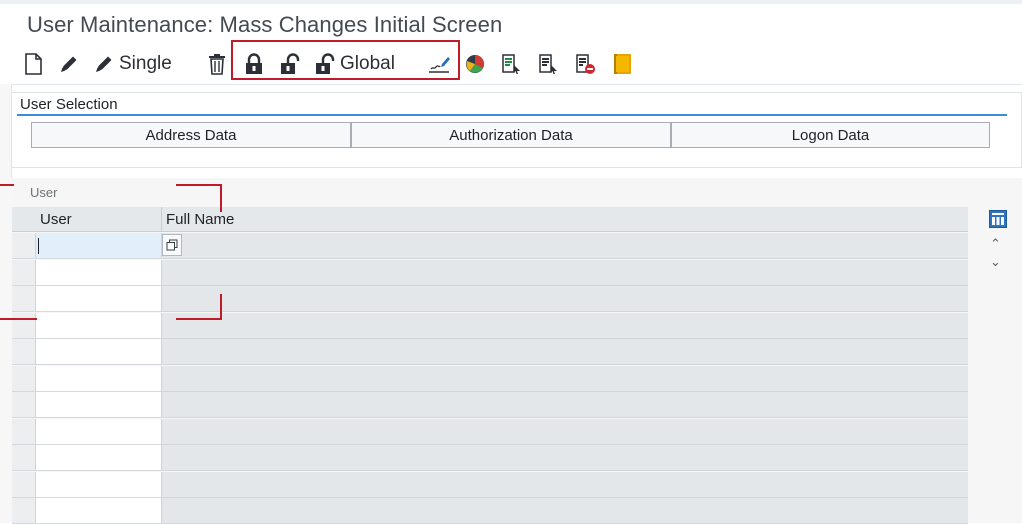 The image size is (1022, 524). What do you see at coordinates (995, 244) in the screenshot?
I see `scroll-up-icon: ⌃` at bounding box center [995, 244].